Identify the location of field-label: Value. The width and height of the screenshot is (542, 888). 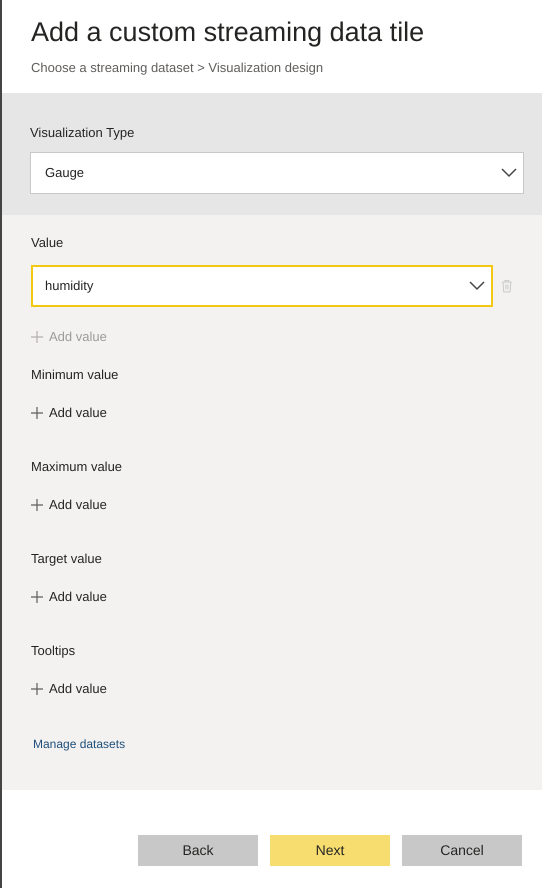
(47, 243).